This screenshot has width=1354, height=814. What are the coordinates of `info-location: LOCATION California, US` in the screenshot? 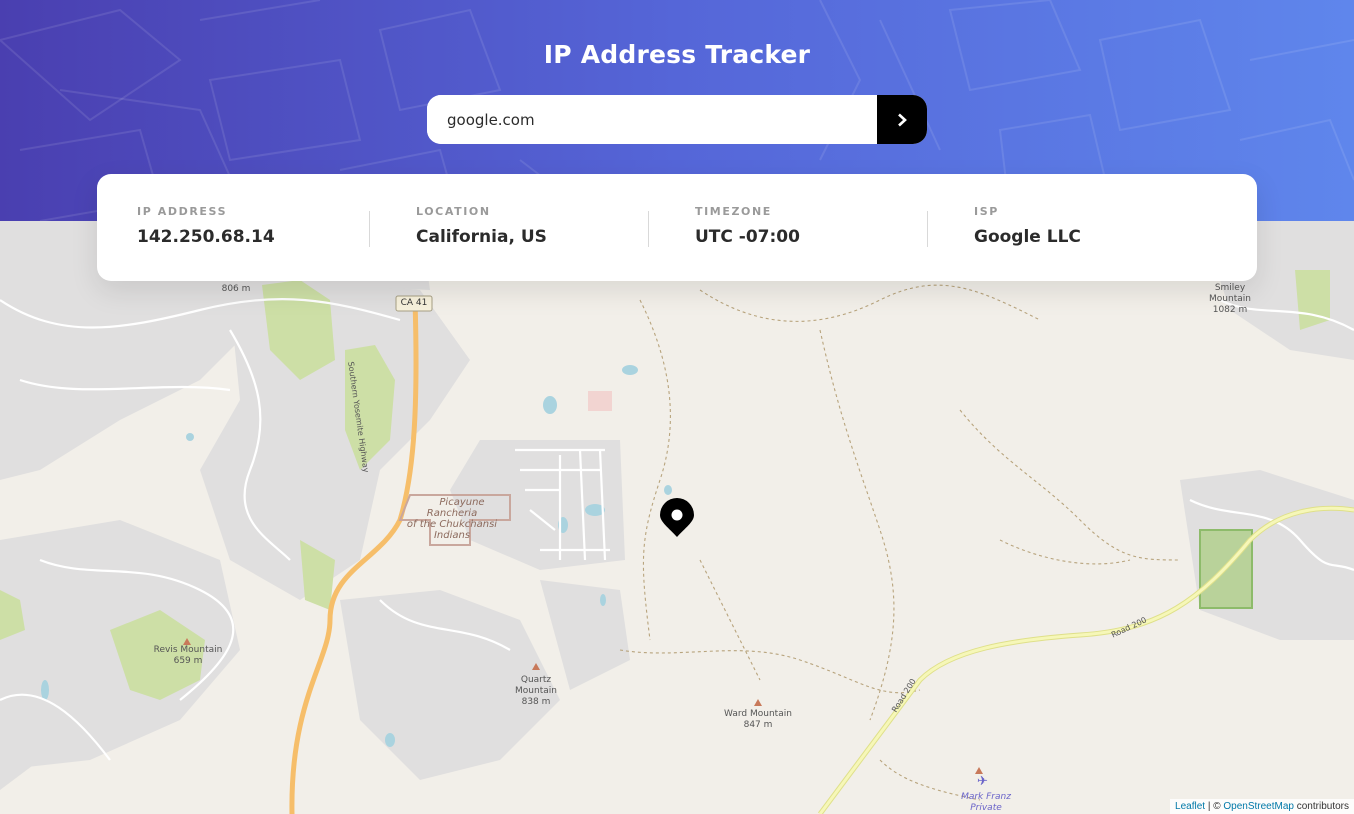 It's located at (531, 227).